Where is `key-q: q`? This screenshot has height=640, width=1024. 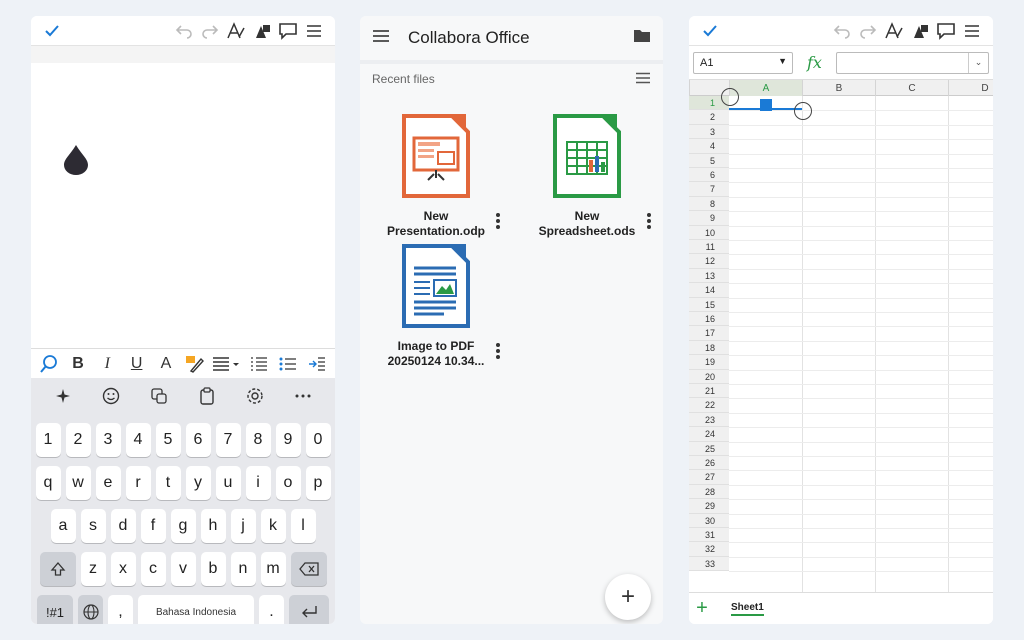
key-q: q is located at coordinates (48, 483).